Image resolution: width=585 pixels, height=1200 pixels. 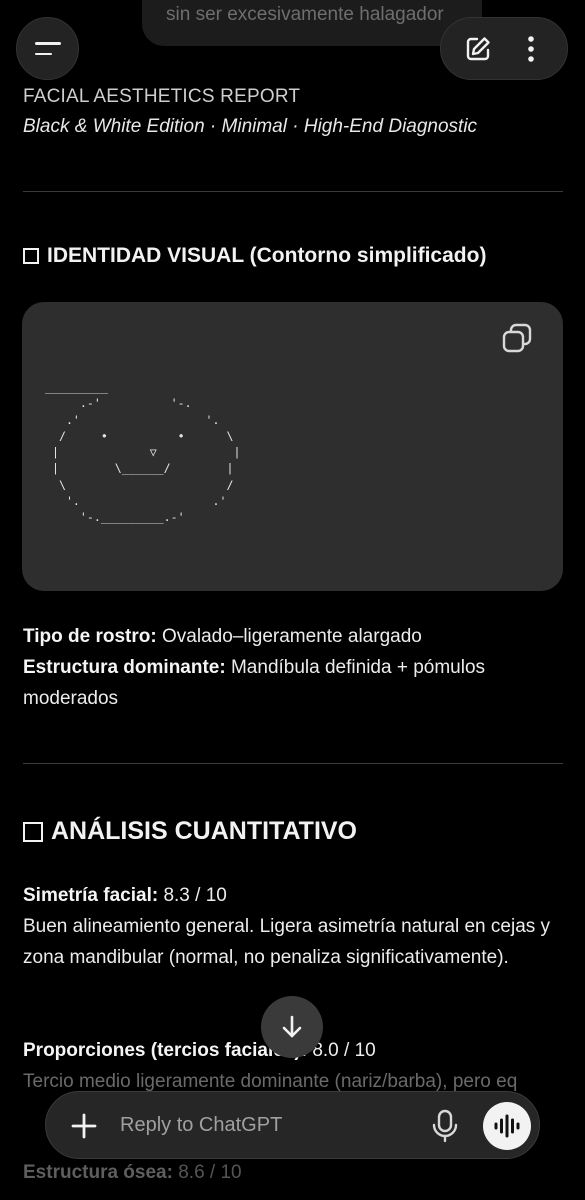 I want to click on bone-value: 8.6 / 10, so click(x=207, y=1172).